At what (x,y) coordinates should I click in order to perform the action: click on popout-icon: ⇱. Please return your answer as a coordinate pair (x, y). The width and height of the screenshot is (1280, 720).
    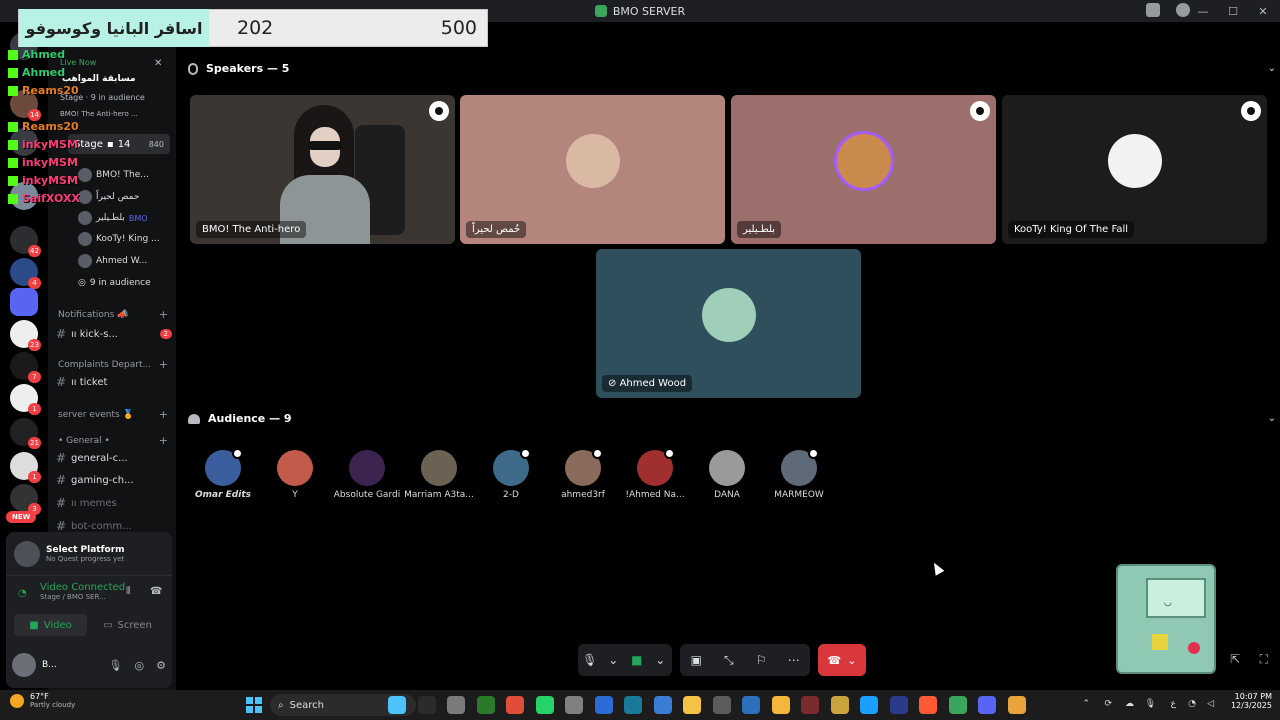
    Looking at the image, I should click on (1235, 659).